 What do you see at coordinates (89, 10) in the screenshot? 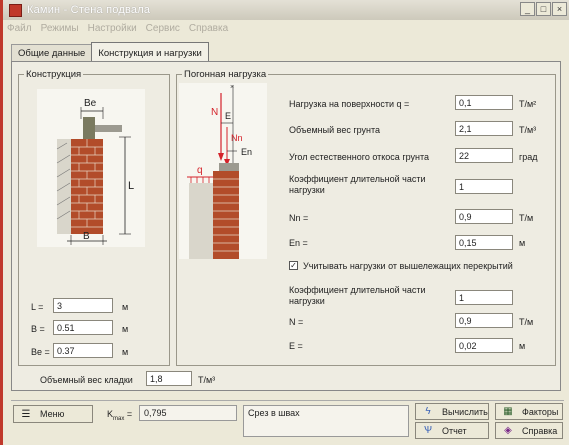
I see `window-title: Камин - Стена подвала` at bounding box center [89, 10].